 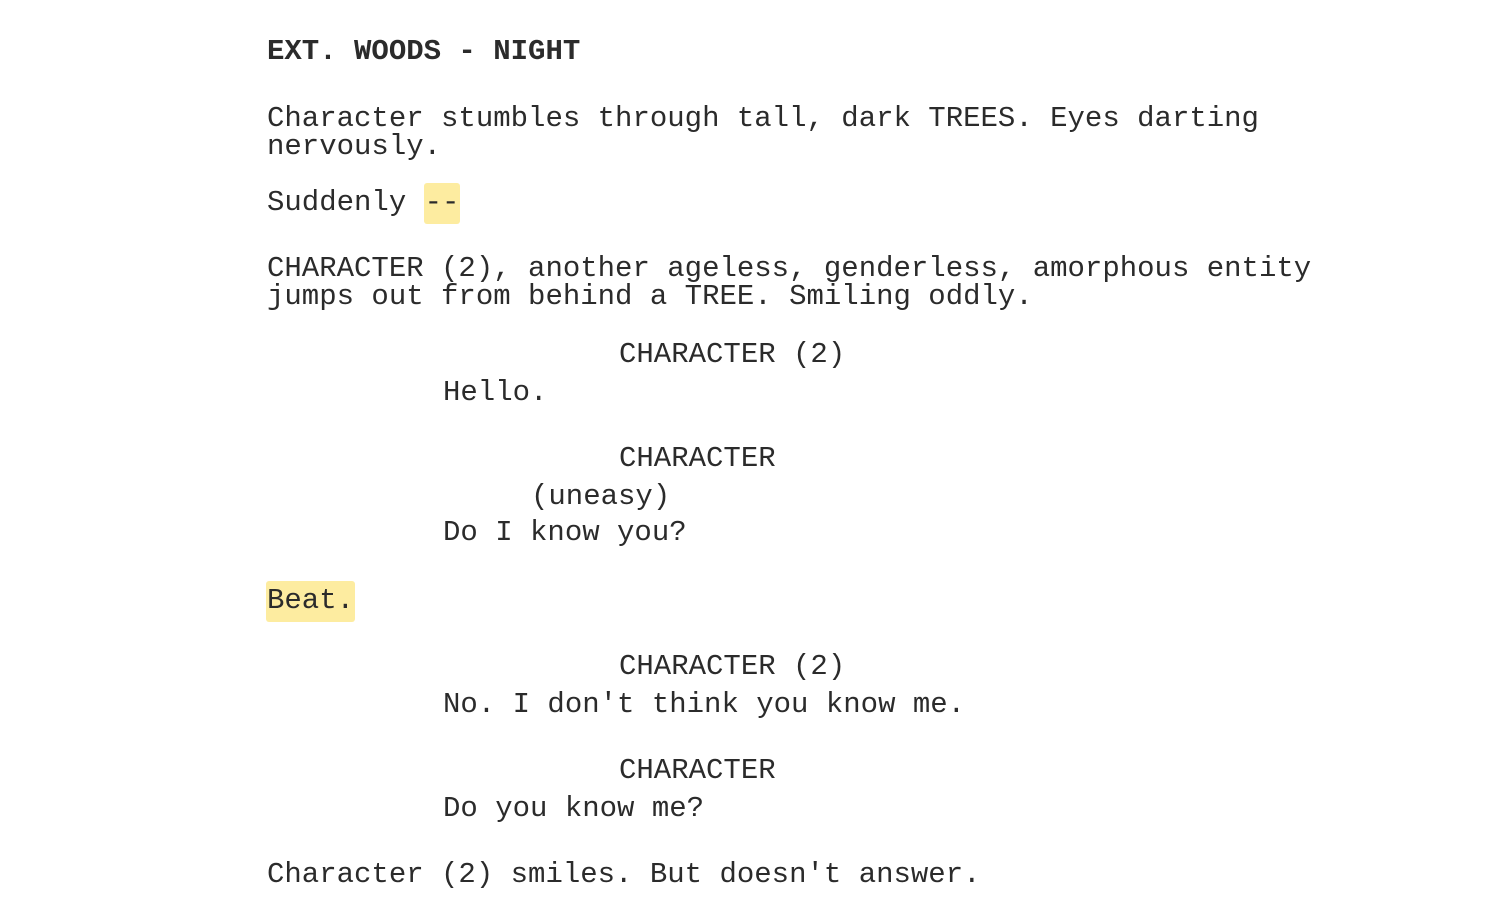 I want to click on action-line: Suddenly --, so click(x=364, y=203).